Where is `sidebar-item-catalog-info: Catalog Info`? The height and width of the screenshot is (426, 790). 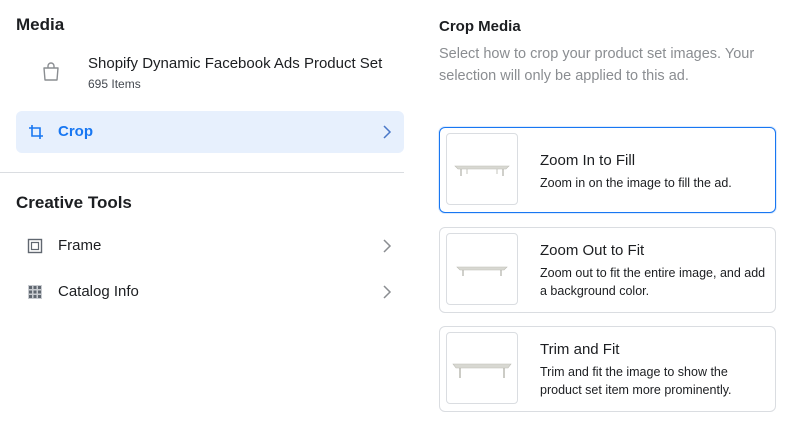 sidebar-item-catalog-info: Catalog Info is located at coordinates (210, 292).